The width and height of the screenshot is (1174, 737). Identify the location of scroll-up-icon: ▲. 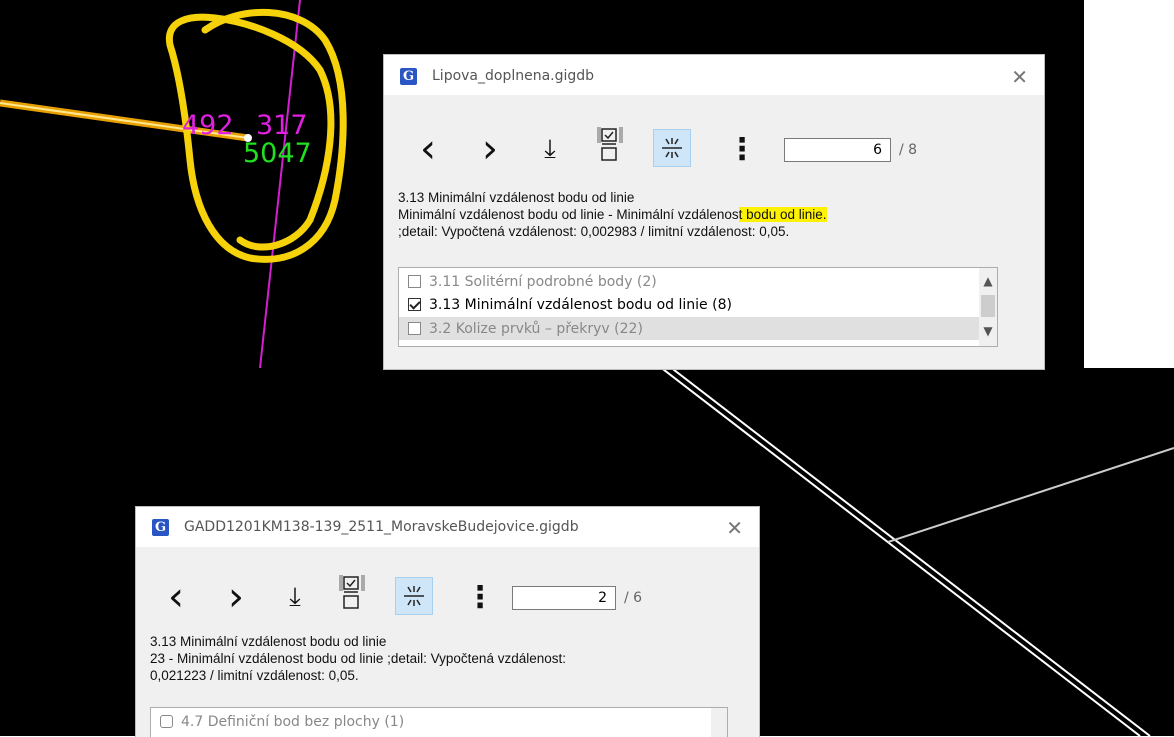
(988, 281).